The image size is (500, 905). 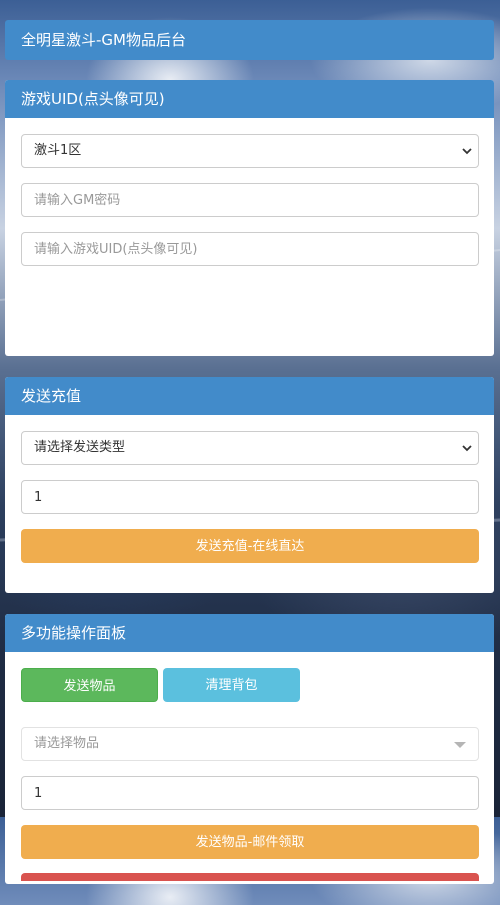 I want to click on page-title: 全明星激斗-GM物品后台, so click(x=103, y=40).